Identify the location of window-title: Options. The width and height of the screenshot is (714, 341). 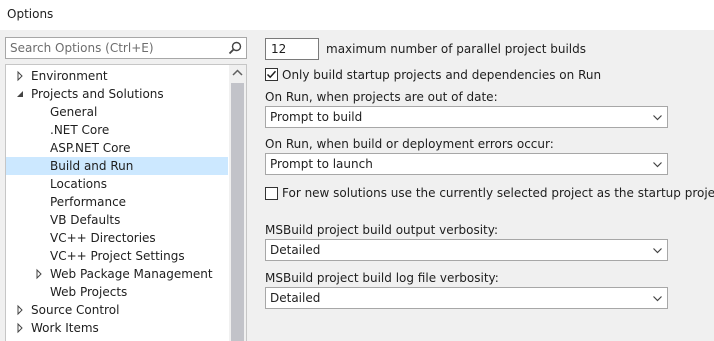
(30, 14).